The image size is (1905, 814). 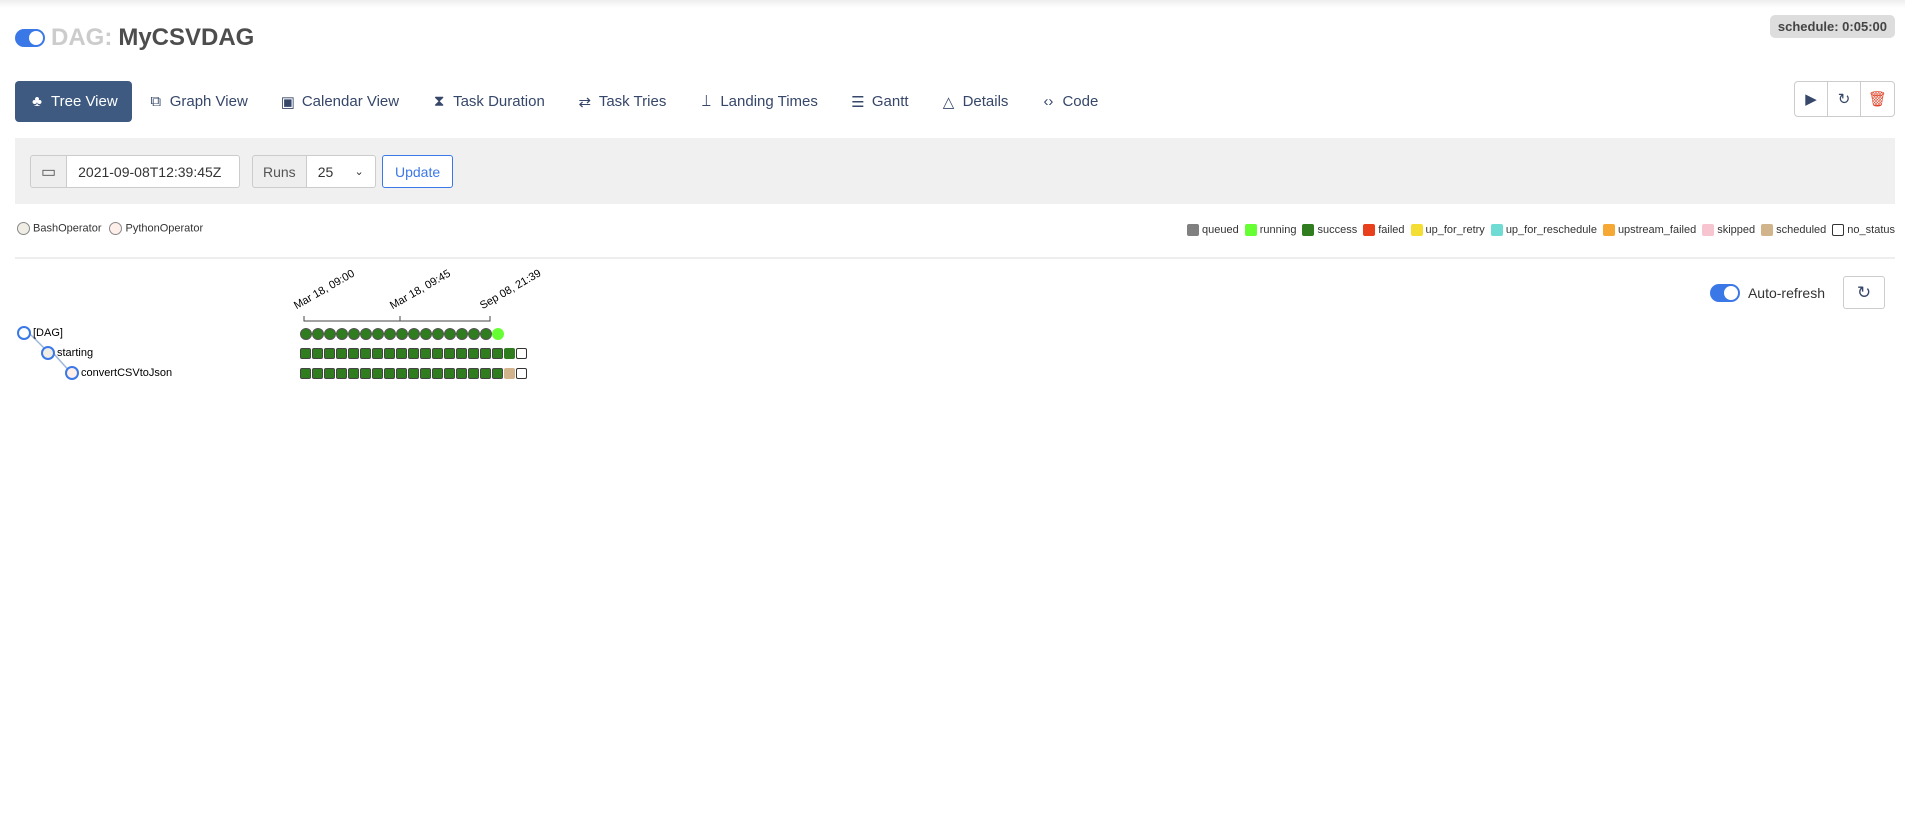 I want to click on base-date-input: 2021-09-08T12:39:45Z, so click(x=154, y=171).